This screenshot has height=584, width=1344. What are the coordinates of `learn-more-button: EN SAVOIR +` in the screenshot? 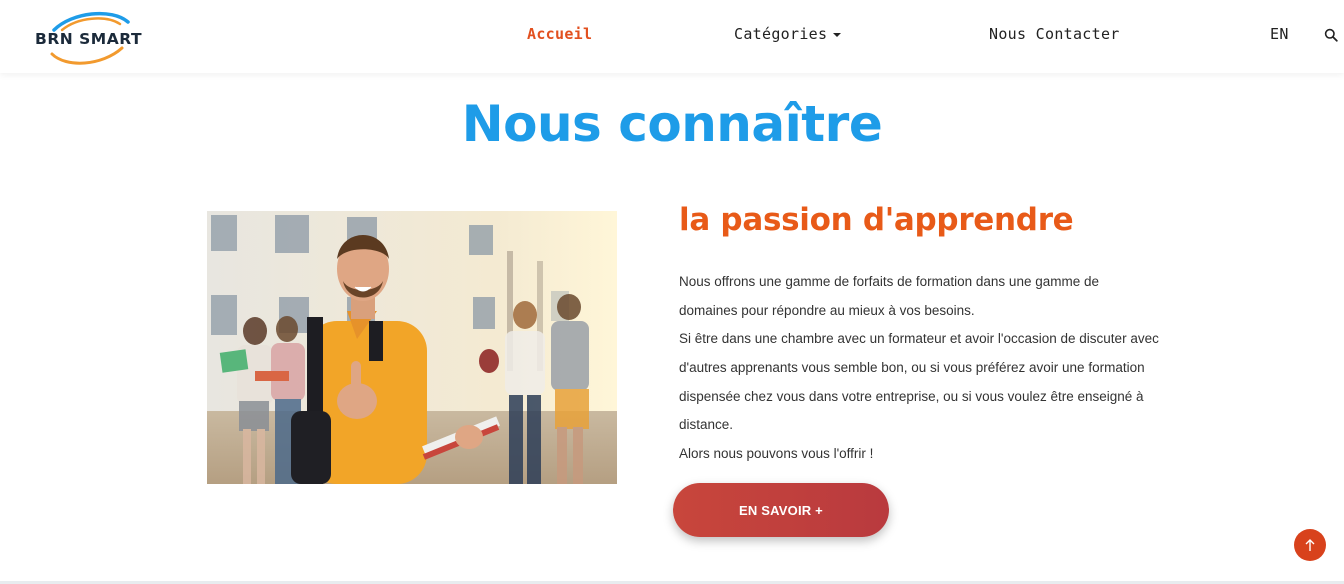 It's located at (781, 510).